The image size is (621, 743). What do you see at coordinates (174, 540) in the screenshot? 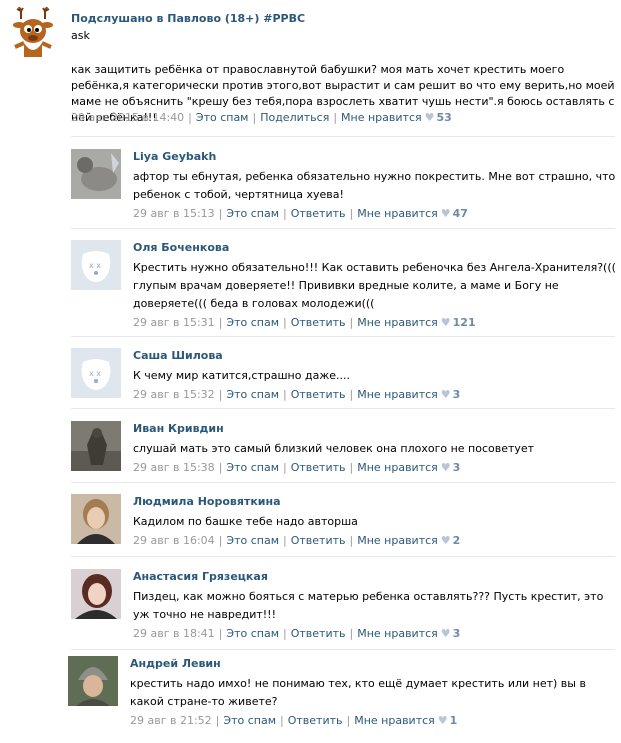
I see `comment-date: 29 авг в 16:04` at bounding box center [174, 540].